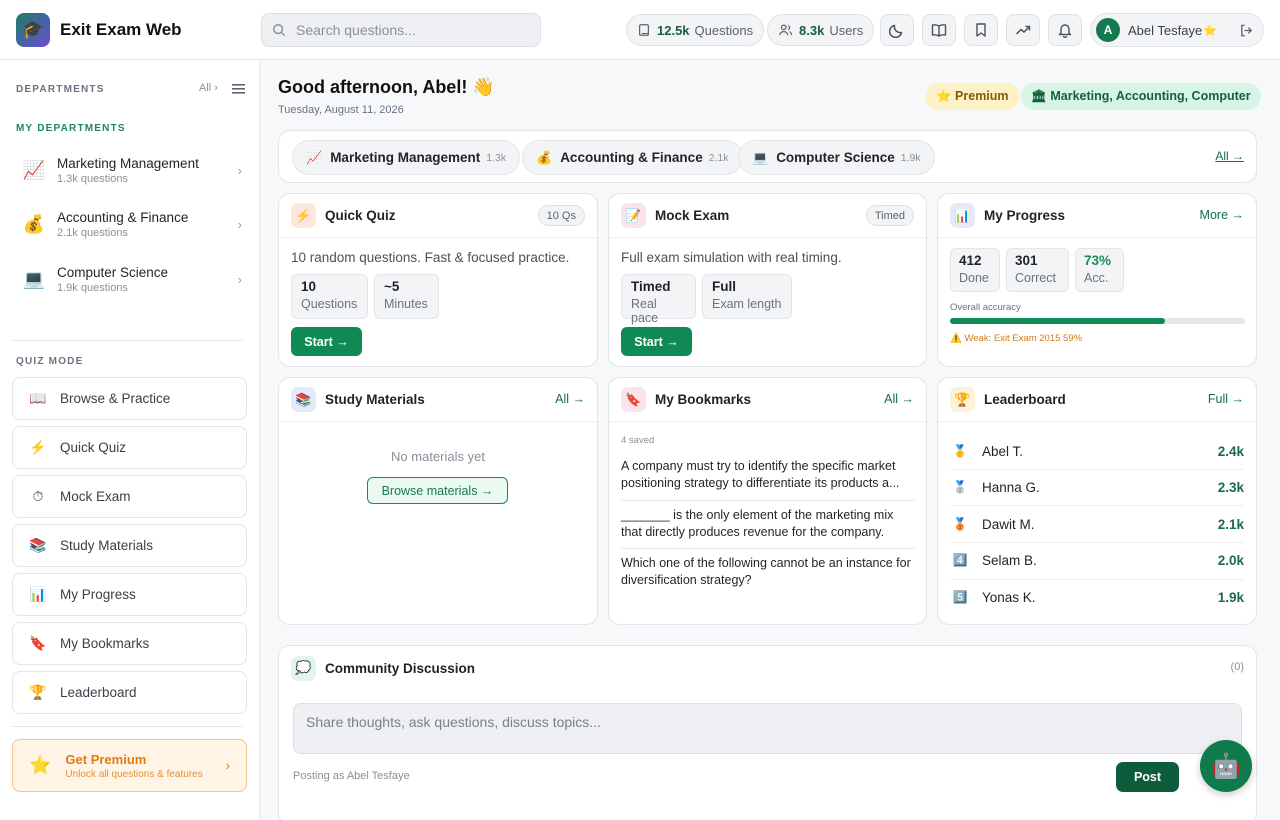  Describe the element at coordinates (1097, 487) in the screenshot. I see `leaderboard-row: 🥈 Hanna G. 2.3k` at that location.